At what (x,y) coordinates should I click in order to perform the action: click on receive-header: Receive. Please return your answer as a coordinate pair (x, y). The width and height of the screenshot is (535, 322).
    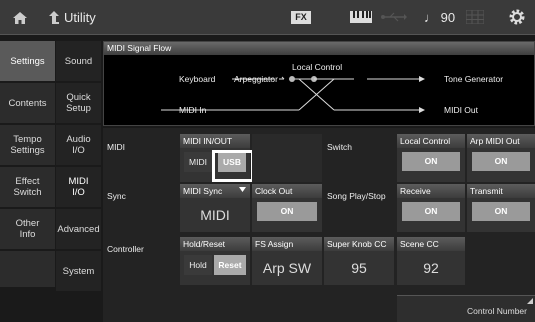
    Looking at the image, I should click on (431, 191).